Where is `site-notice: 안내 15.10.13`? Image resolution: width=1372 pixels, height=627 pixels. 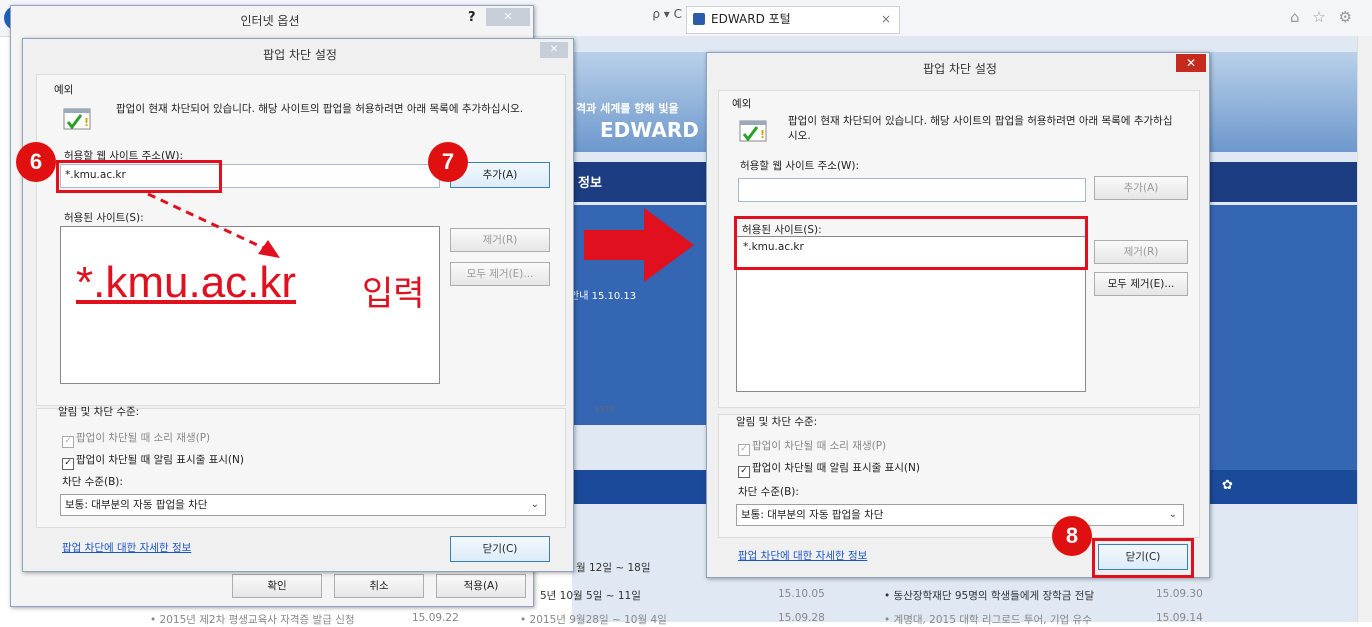 site-notice: 안내 15.10.13 is located at coordinates (603, 294).